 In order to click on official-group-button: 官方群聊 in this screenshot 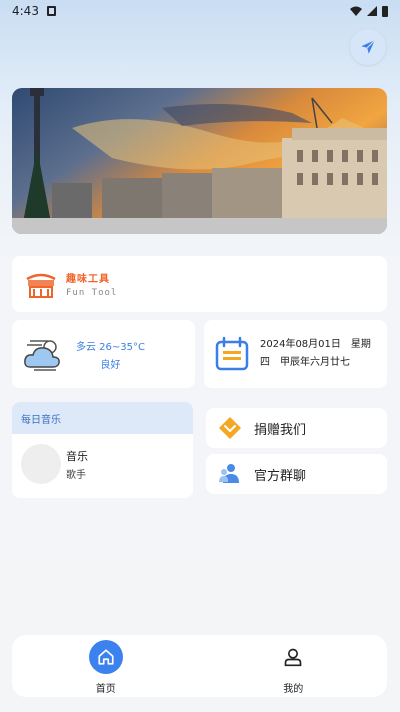, I will do `click(296, 474)`.